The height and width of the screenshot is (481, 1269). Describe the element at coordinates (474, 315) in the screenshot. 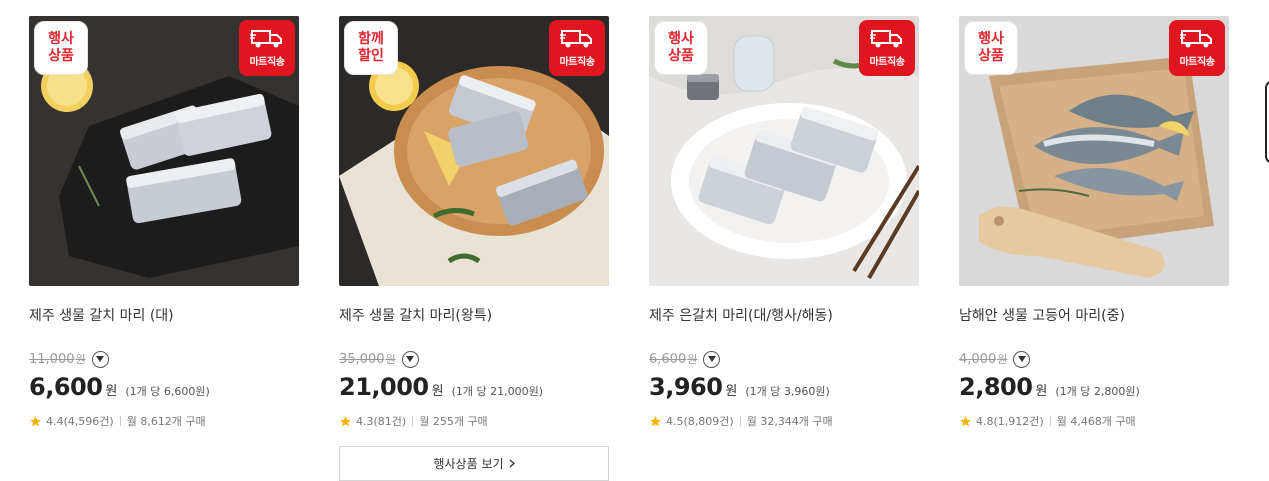

I see `product-name: 제주 생물 갈치 마리(왕특)` at that location.